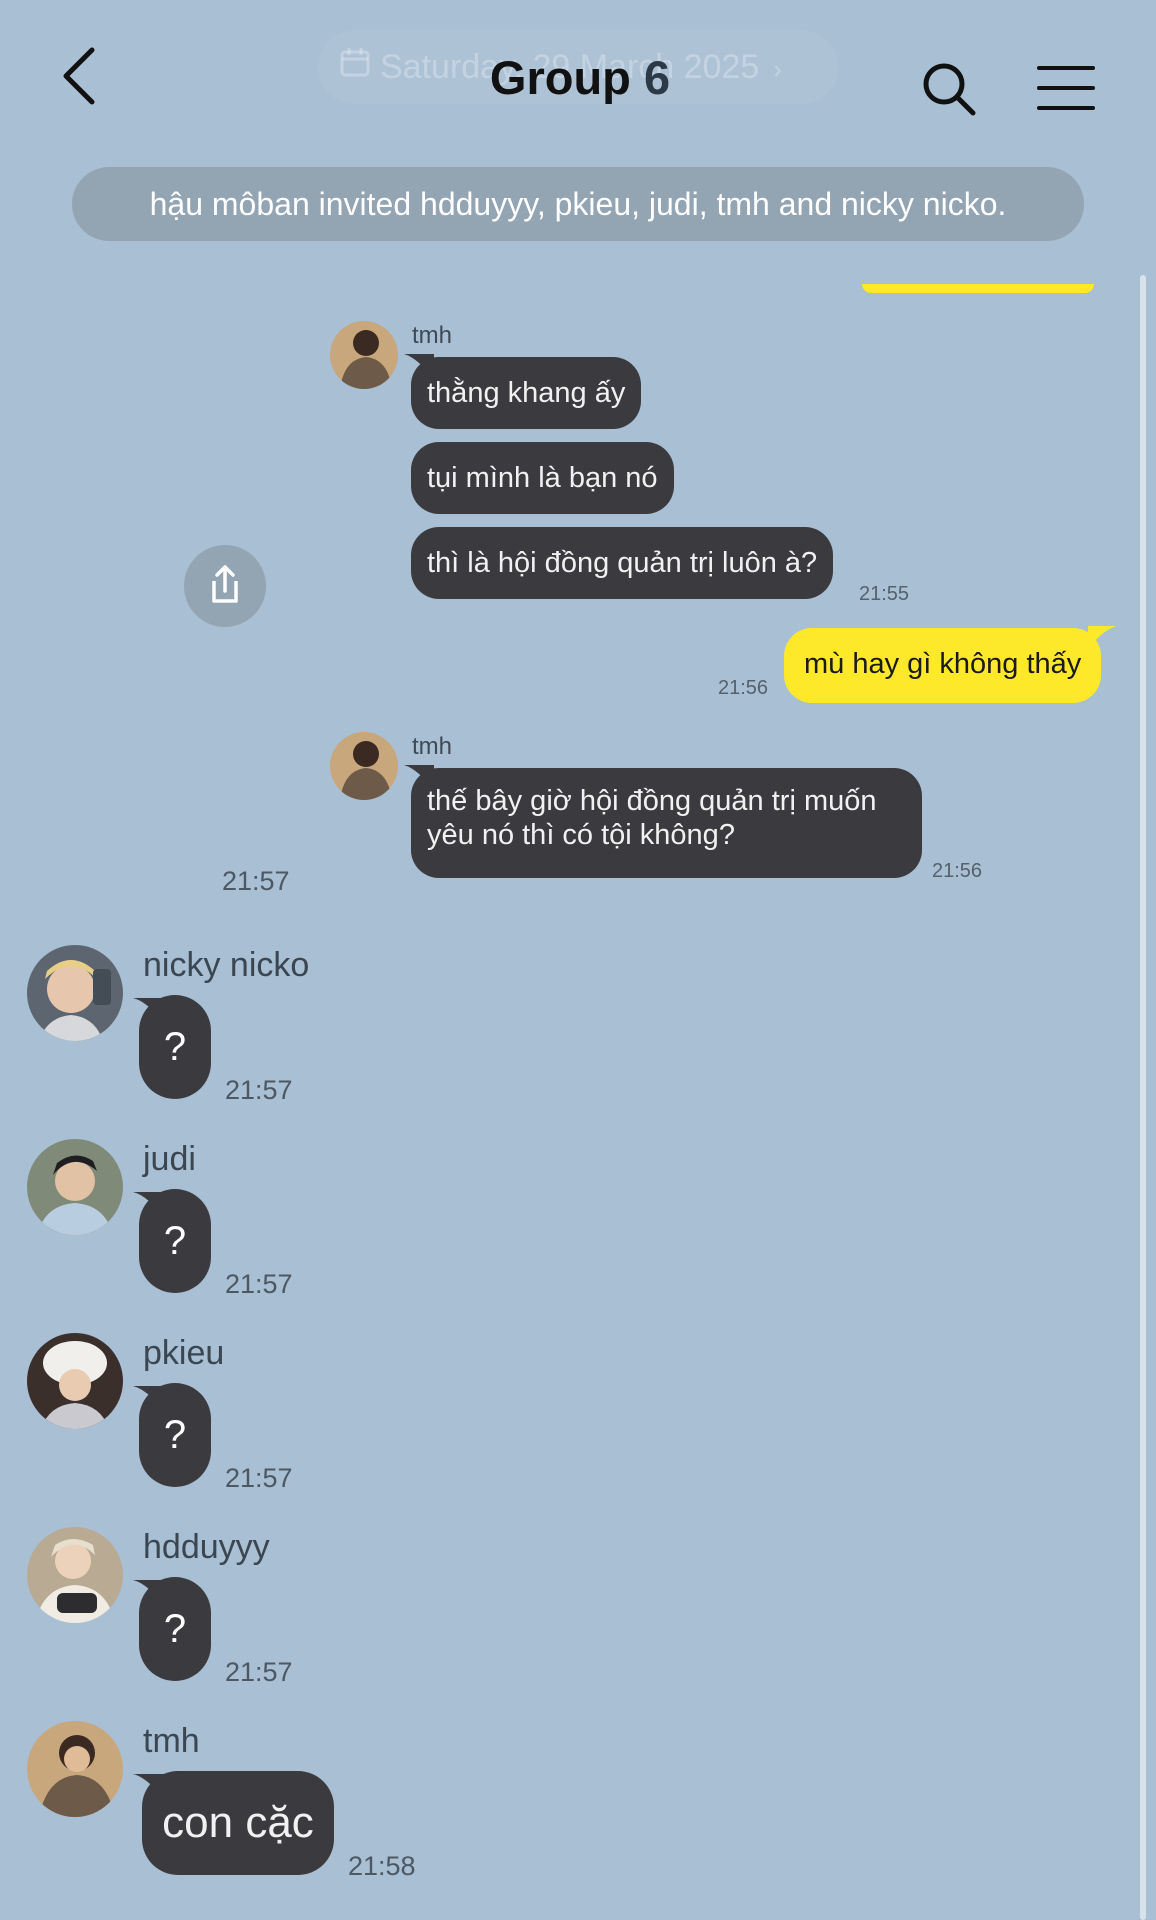 The height and width of the screenshot is (1920, 1156). What do you see at coordinates (542, 478) in the screenshot?
I see `message-bubble: tụi mình là bạn nó` at bounding box center [542, 478].